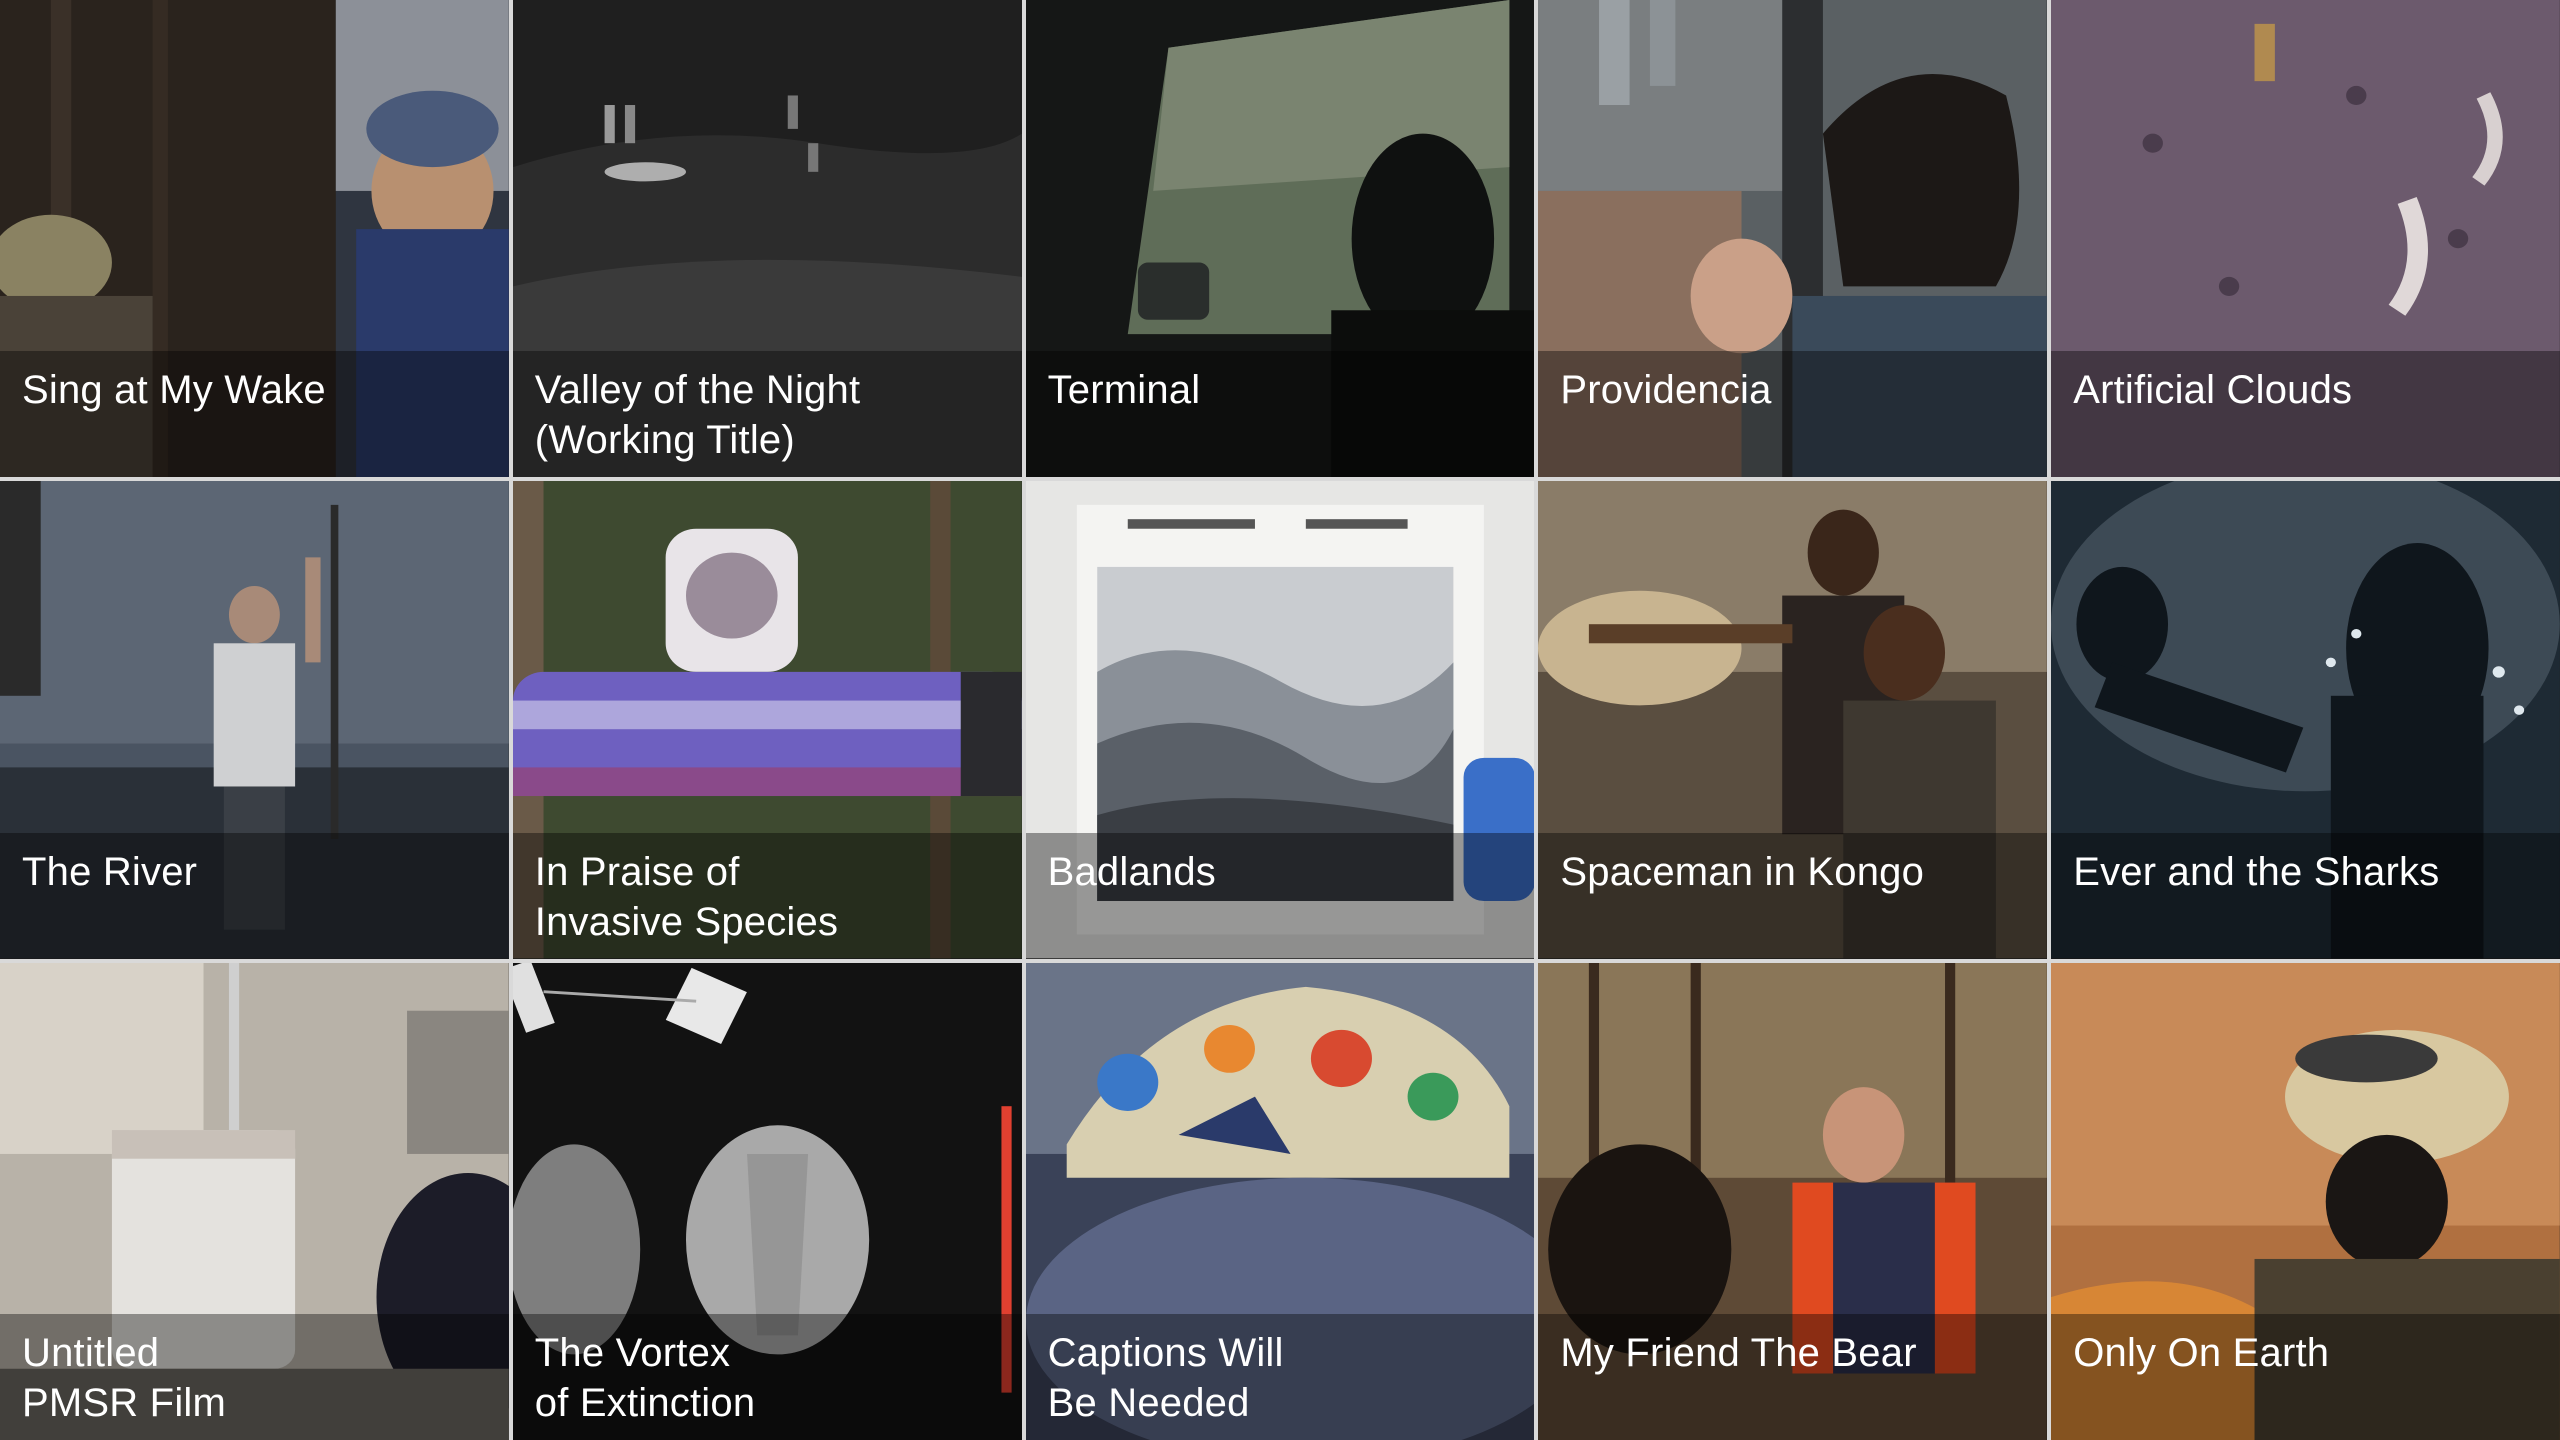  I want to click on film-title: Artificial Clouds, so click(2213, 390).